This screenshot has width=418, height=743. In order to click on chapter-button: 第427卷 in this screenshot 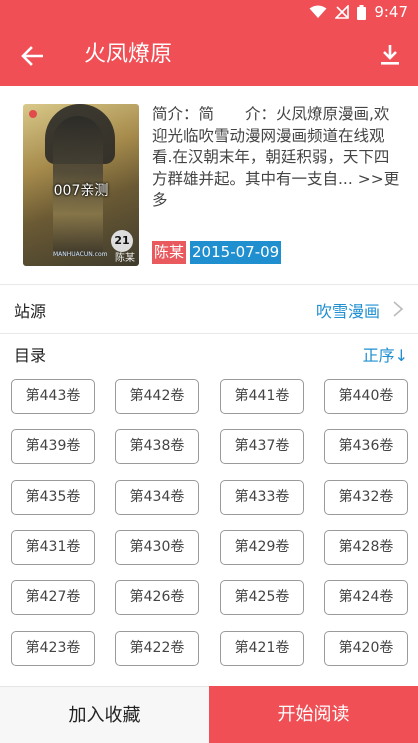, I will do `click(53, 597)`.